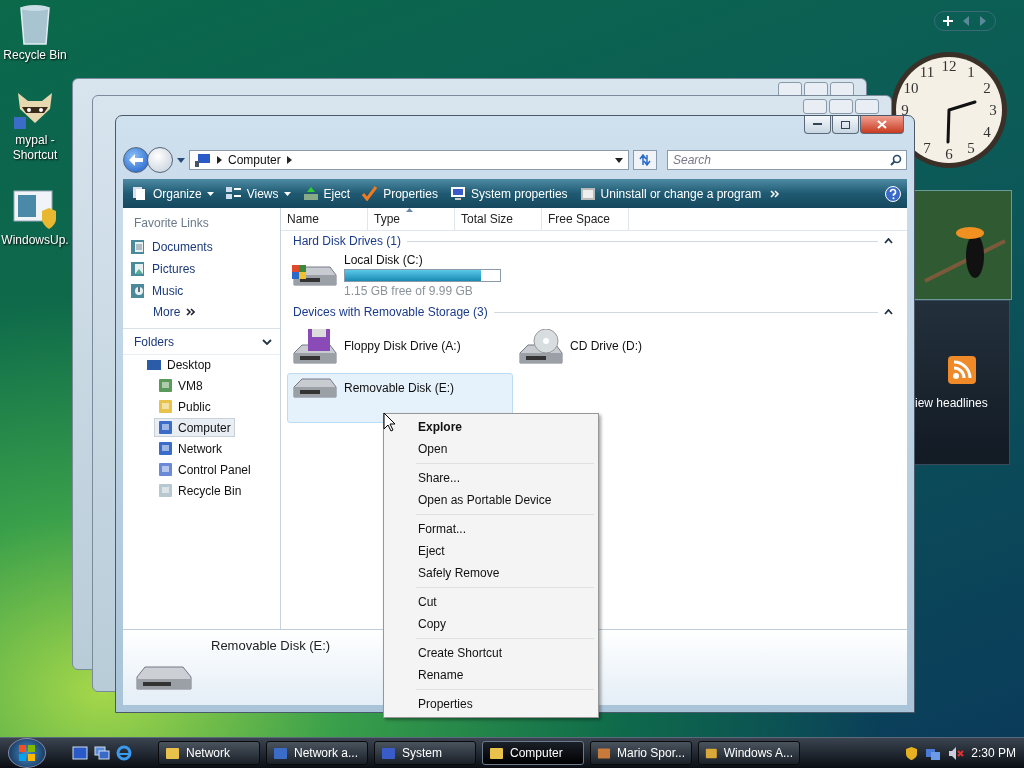 The height and width of the screenshot is (768, 1024). Describe the element at coordinates (201, 312) in the screenshot. I see `more-link: More` at that location.